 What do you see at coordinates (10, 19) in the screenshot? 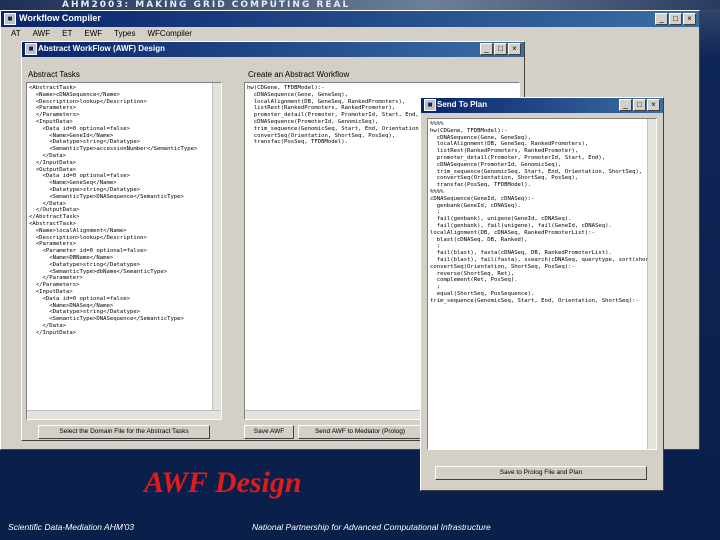
I see `app-icon: ■` at bounding box center [10, 19].